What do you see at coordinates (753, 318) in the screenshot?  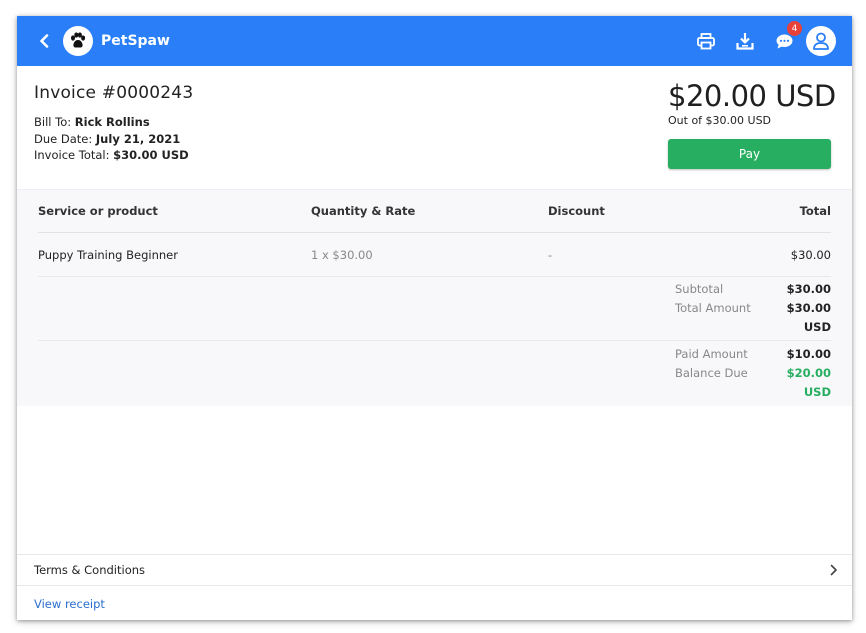 I see `total-amount-line: Total Amount $30.00 USD` at bounding box center [753, 318].